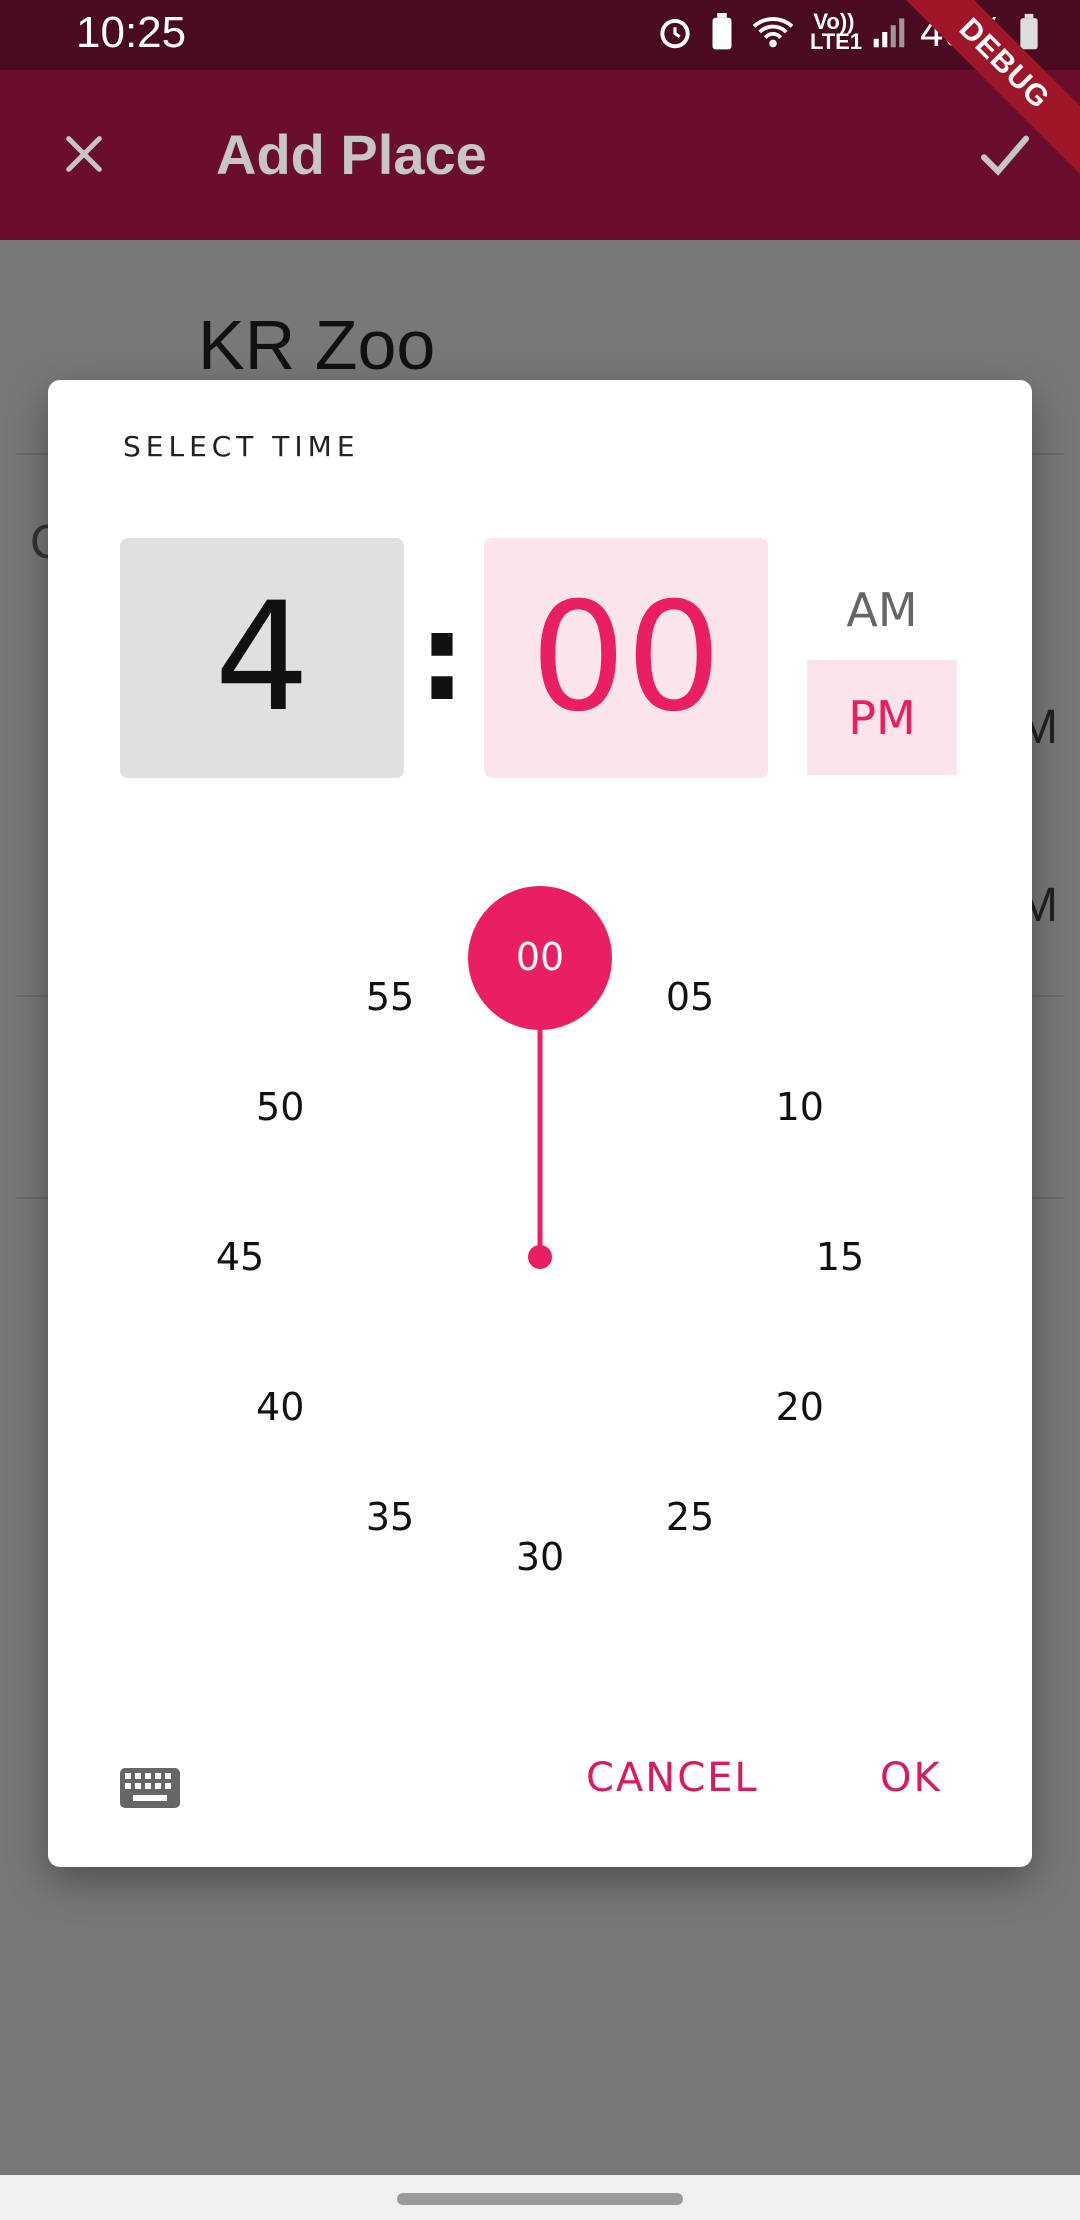 This screenshot has height=2220, width=1080. I want to click on dial-number-40: 40, so click(280, 1407).